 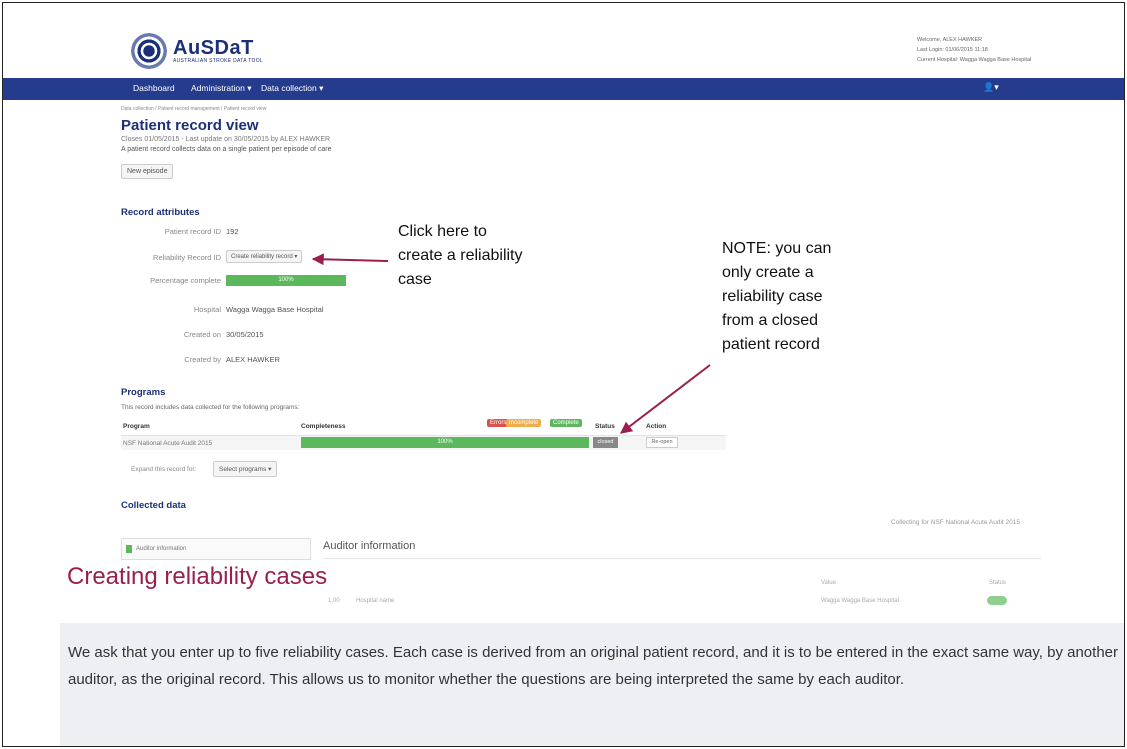 I want to click on nav-data-collection: Data collection ▾, so click(x=292, y=88).